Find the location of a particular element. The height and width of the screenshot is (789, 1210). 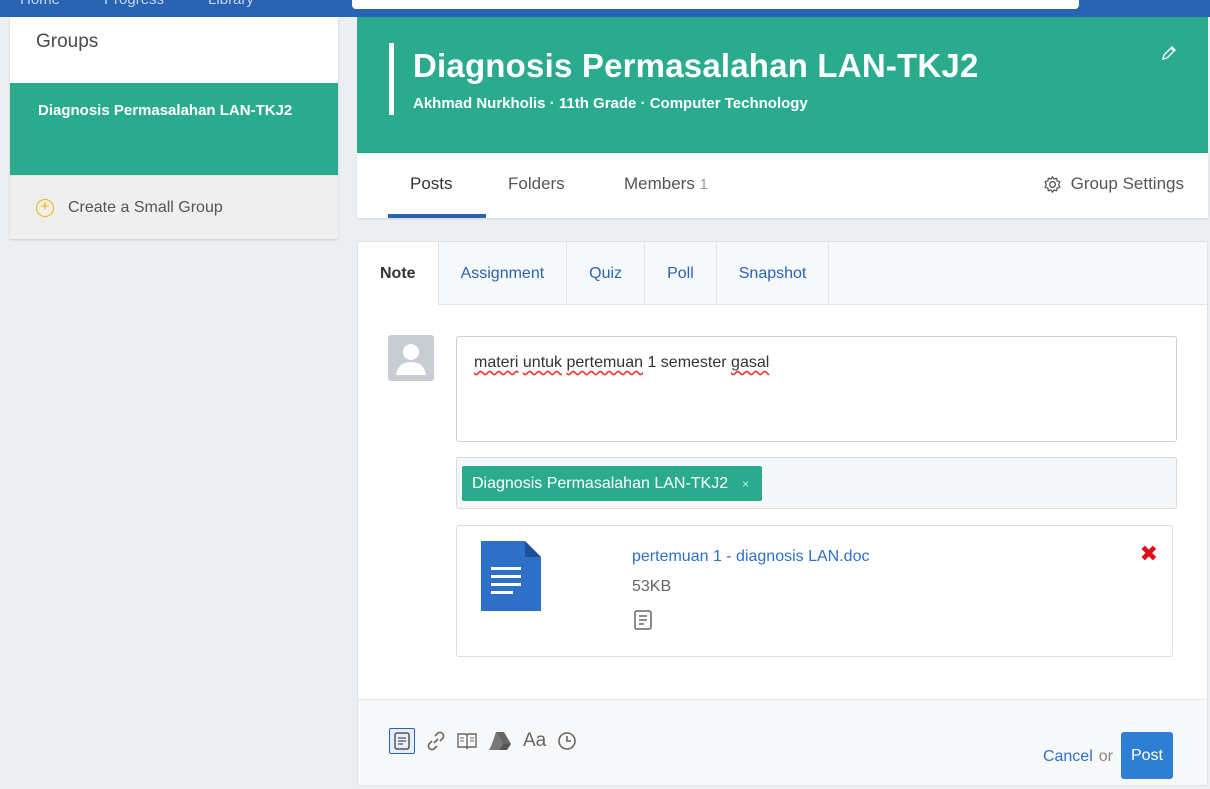

attachment-note-icon is located at coordinates (643, 622).